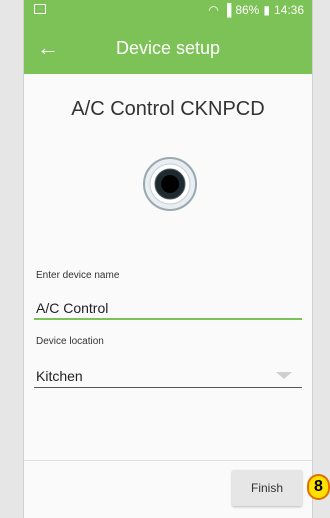 This screenshot has width=330, height=518. What do you see at coordinates (168, 376) in the screenshot?
I see `device-location-select: Kitchen` at bounding box center [168, 376].